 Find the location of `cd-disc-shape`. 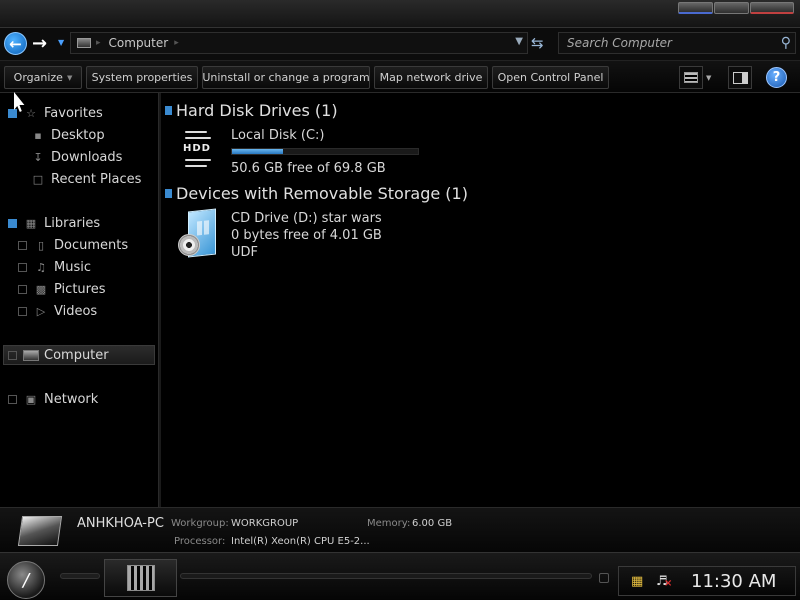

cd-disc-shape is located at coordinates (189, 245).